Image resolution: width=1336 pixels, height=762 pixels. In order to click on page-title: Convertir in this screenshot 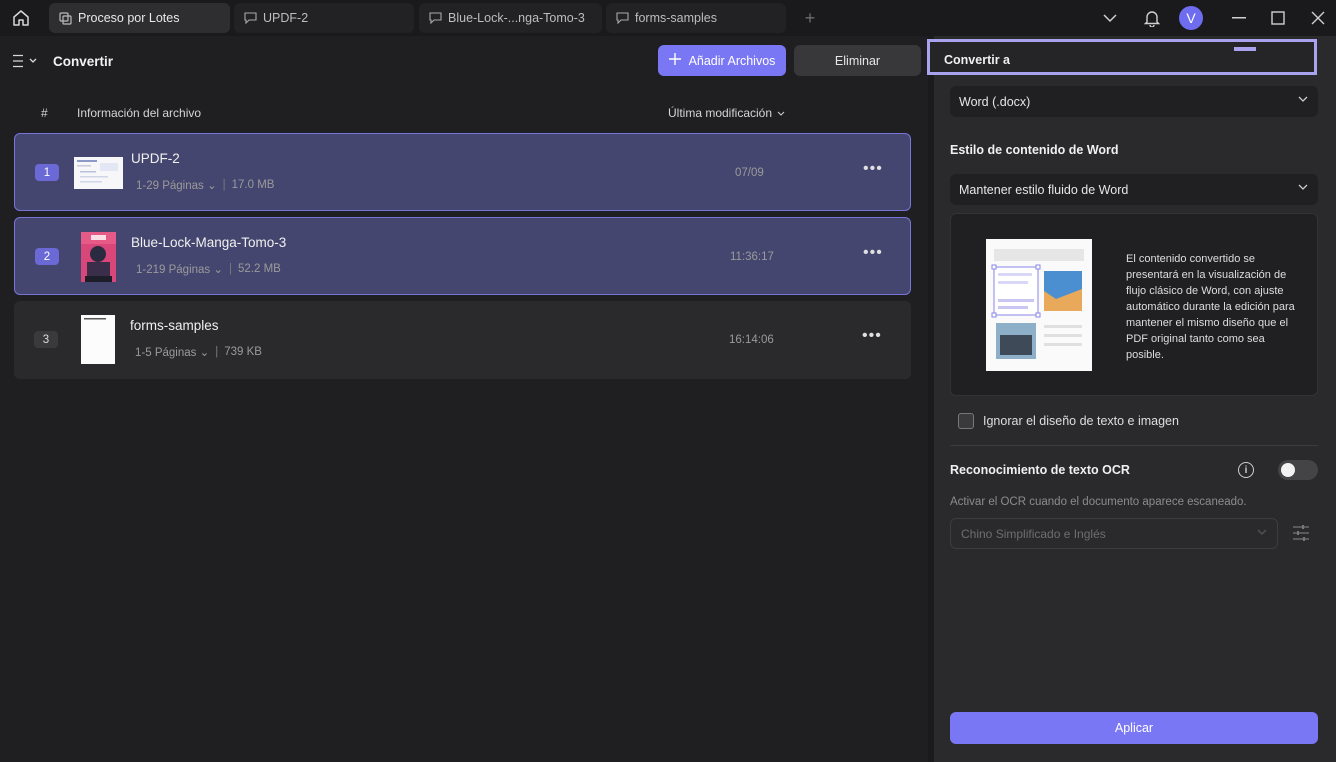, I will do `click(83, 61)`.